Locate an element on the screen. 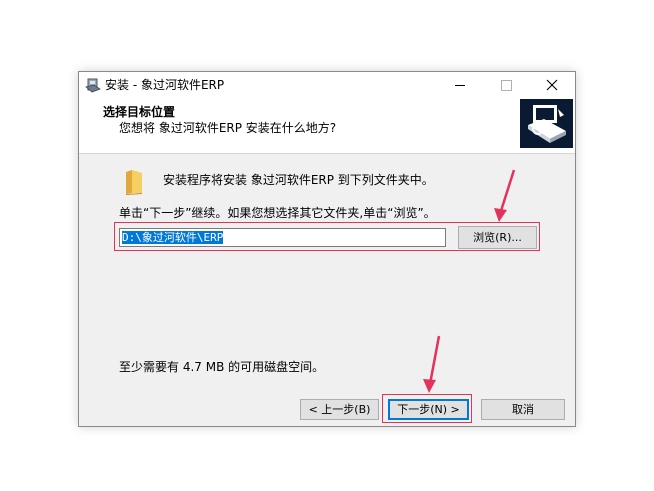 The width and height of the screenshot is (654, 491). title-bar: 安装 - 象过河软件ERP is located at coordinates (327, 85).